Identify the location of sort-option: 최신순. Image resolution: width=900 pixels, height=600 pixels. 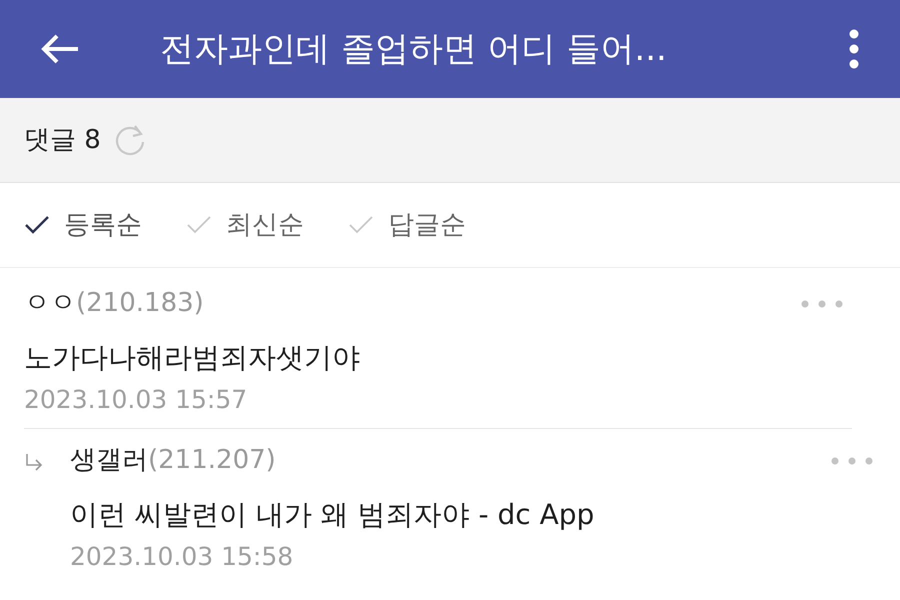
(245, 225).